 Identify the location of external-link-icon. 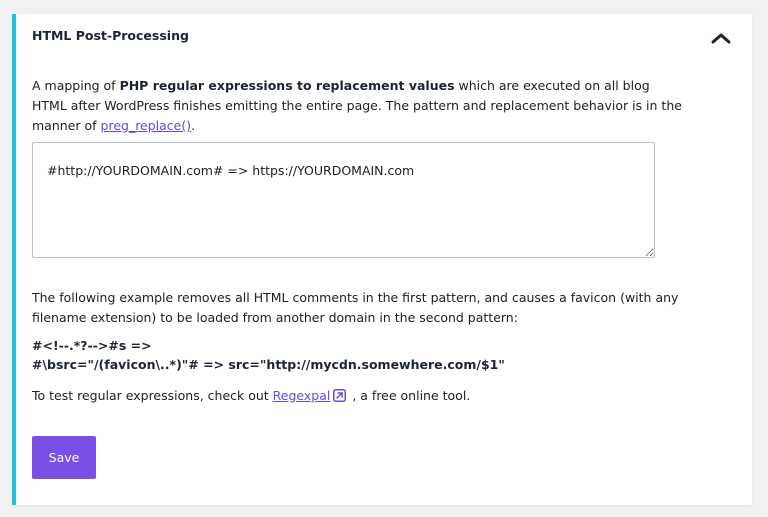
(340, 398).